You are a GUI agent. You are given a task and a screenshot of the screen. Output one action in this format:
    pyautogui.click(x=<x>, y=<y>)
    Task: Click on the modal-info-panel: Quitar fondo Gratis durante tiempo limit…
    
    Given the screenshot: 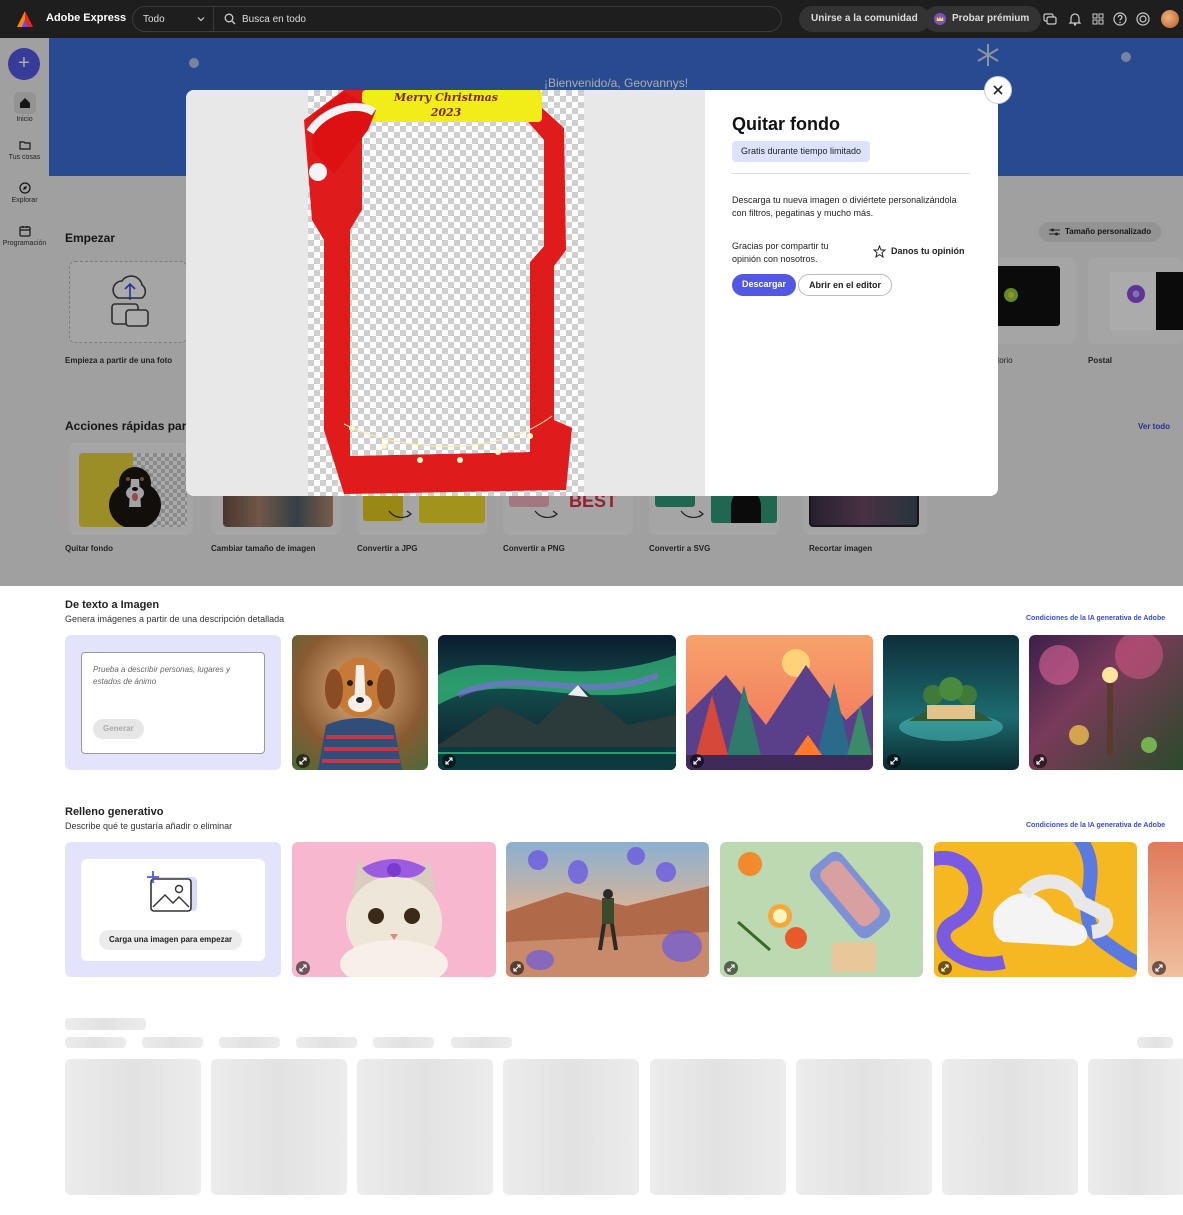 What is the action you would take?
    pyautogui.click(x=851, y=293)
    